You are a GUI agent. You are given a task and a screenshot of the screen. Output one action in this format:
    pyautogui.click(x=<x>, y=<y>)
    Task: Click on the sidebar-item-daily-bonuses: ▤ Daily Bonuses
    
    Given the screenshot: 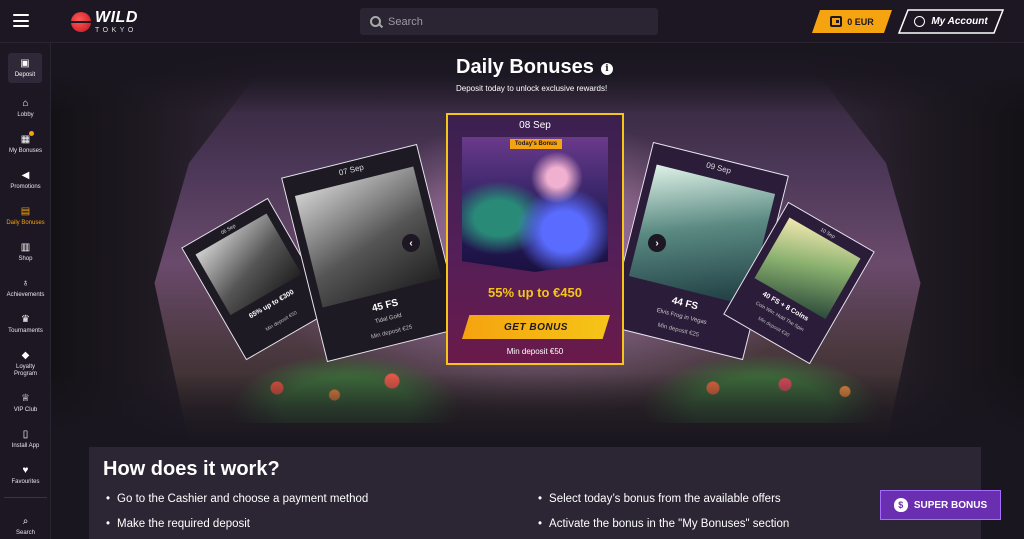 What is the action you would take?
    pyautogui.click(x=25, y=221)
    